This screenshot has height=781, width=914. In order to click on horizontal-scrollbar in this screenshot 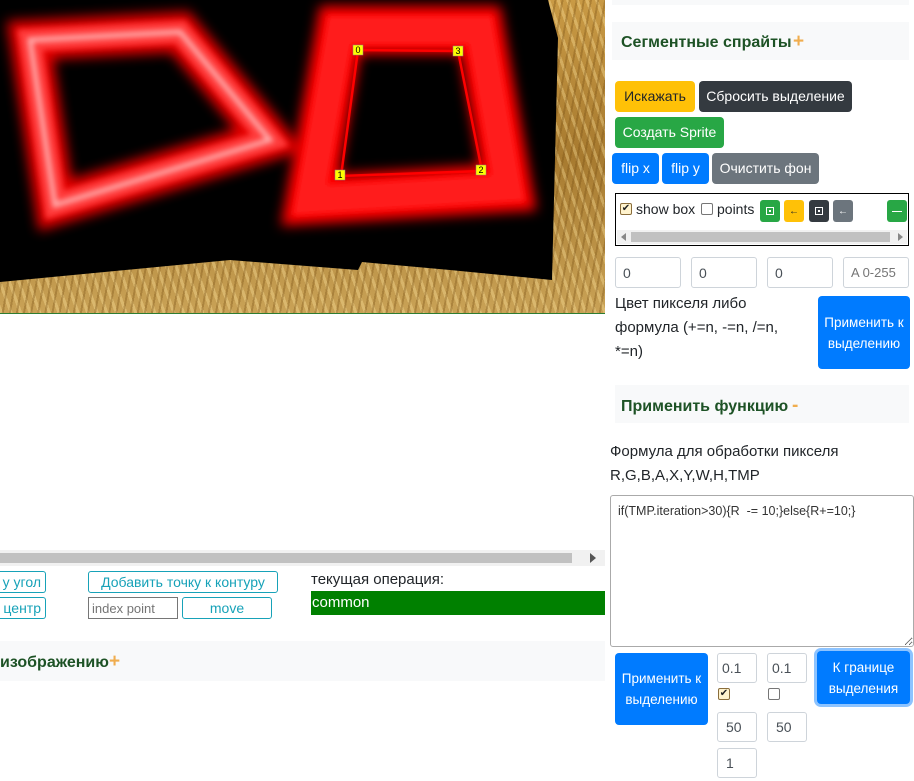, I will do `click(302, 558)`.